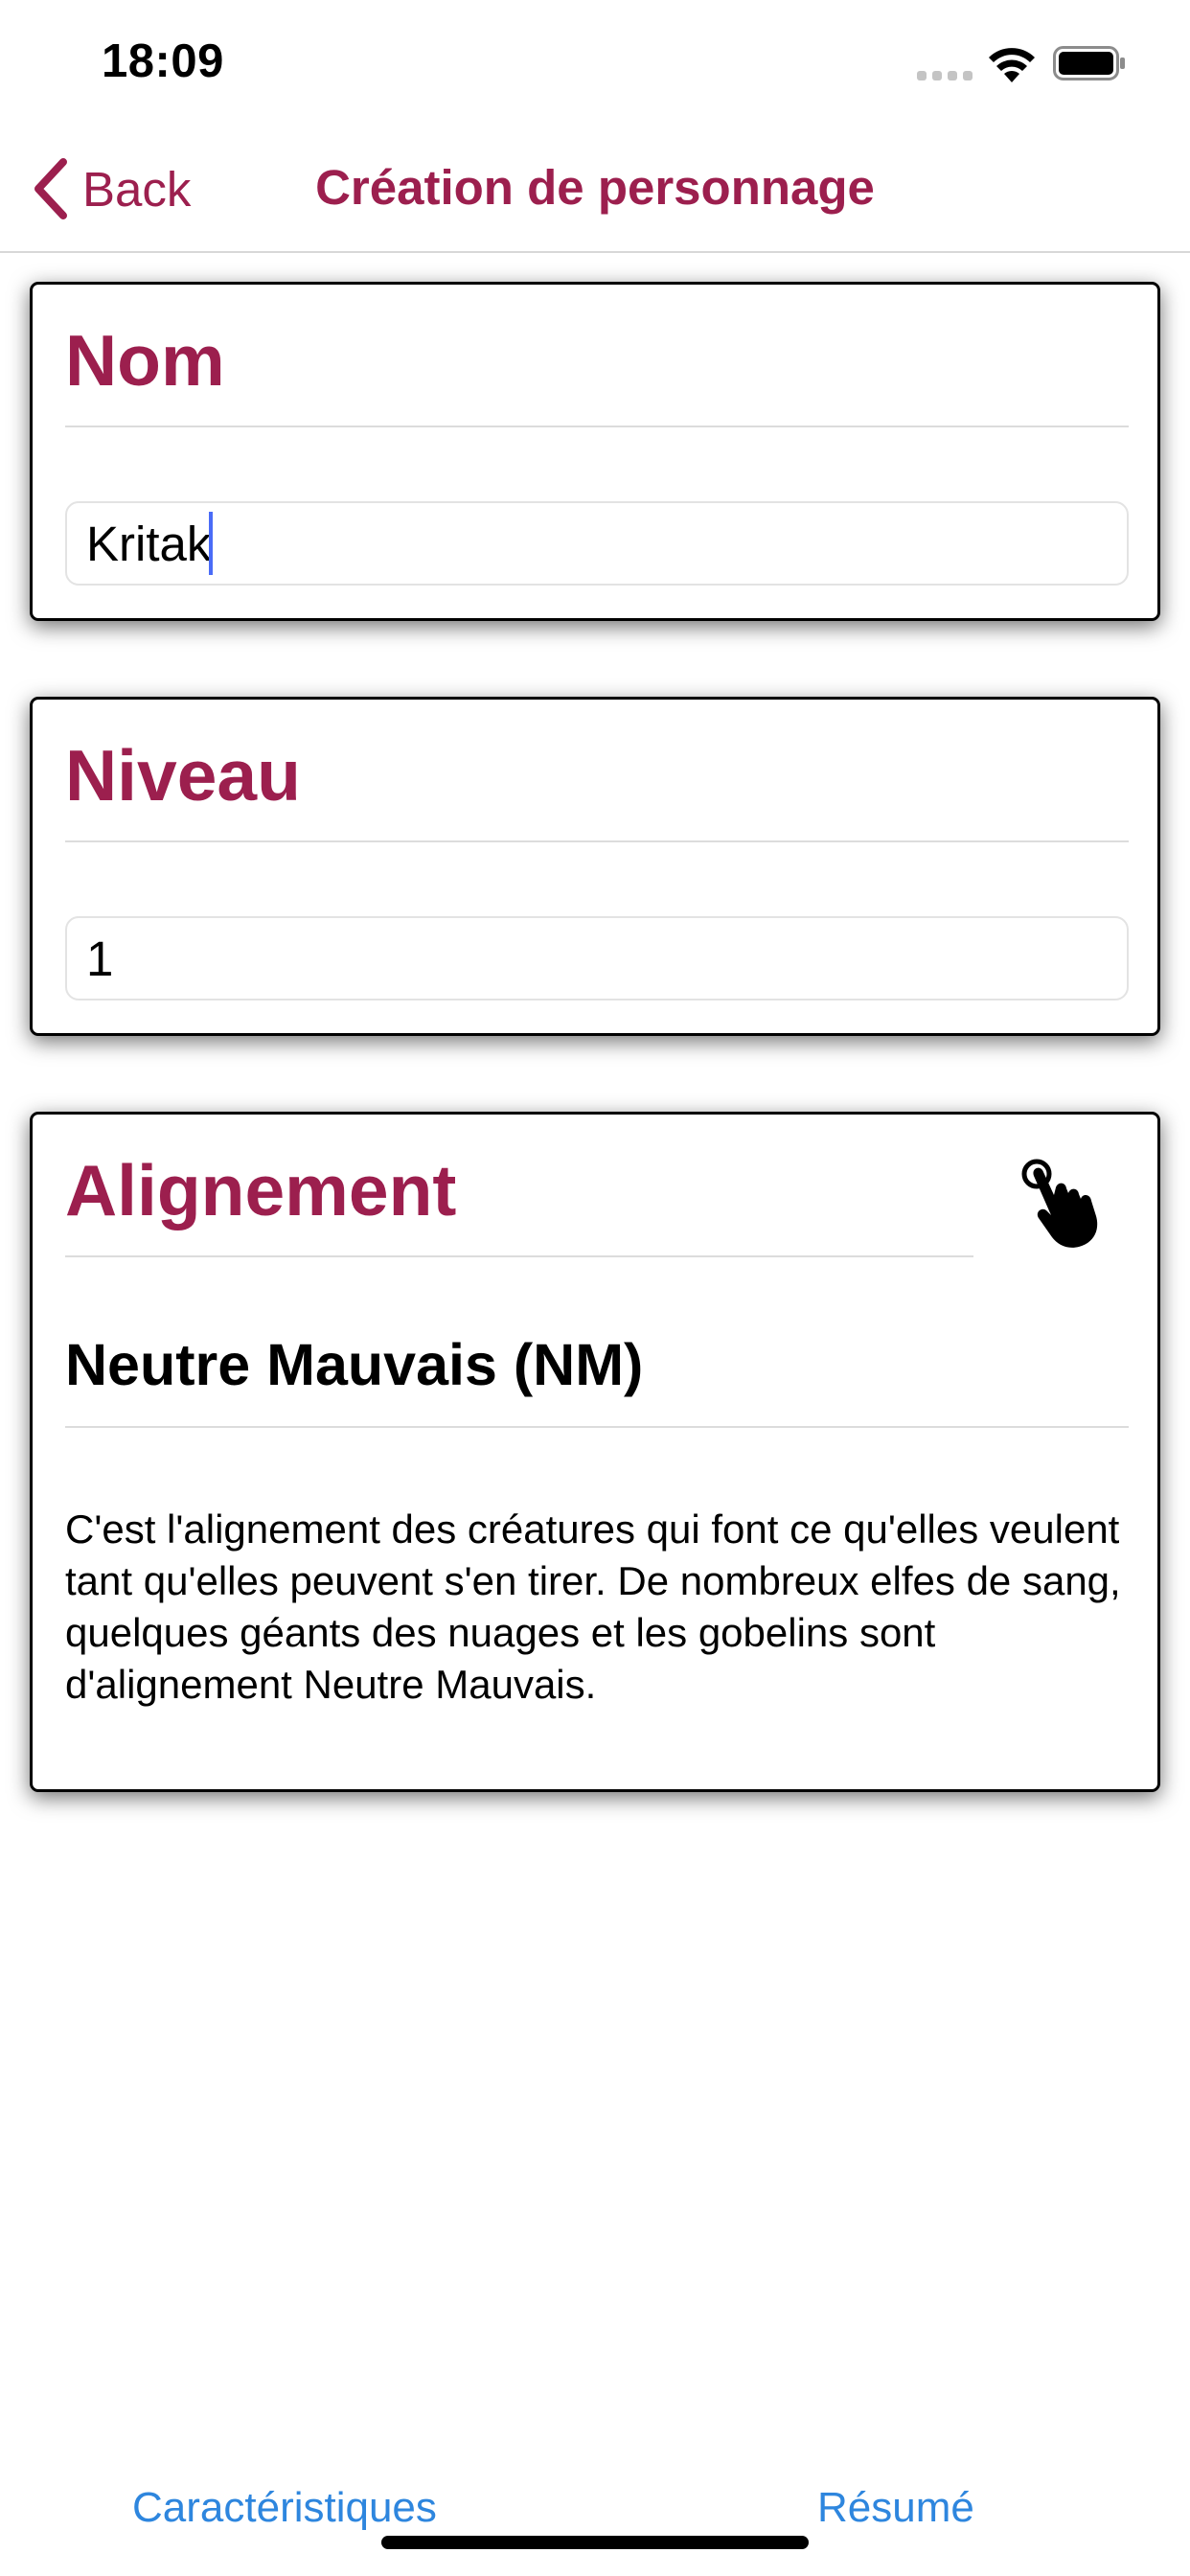  What do you see at coordinates (183, 775) in the screenshot?
I see `level-card-header: Niveau` at bounding box center [183, 775].